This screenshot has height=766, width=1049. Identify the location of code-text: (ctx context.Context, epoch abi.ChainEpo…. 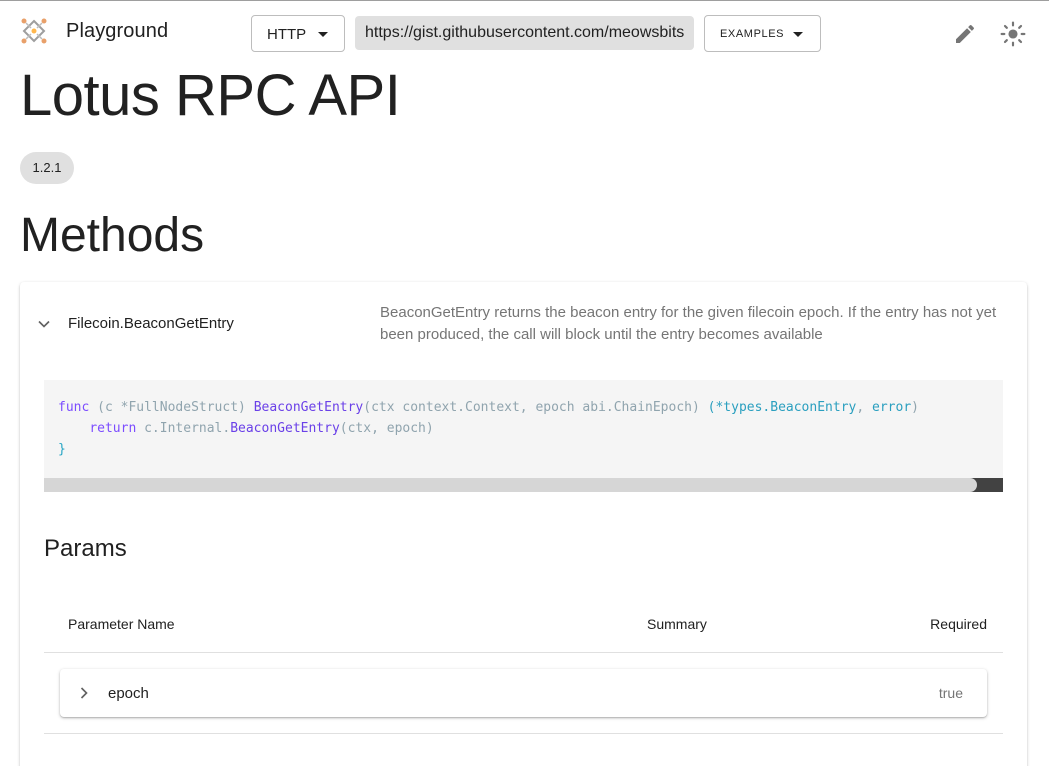
(535, 407).